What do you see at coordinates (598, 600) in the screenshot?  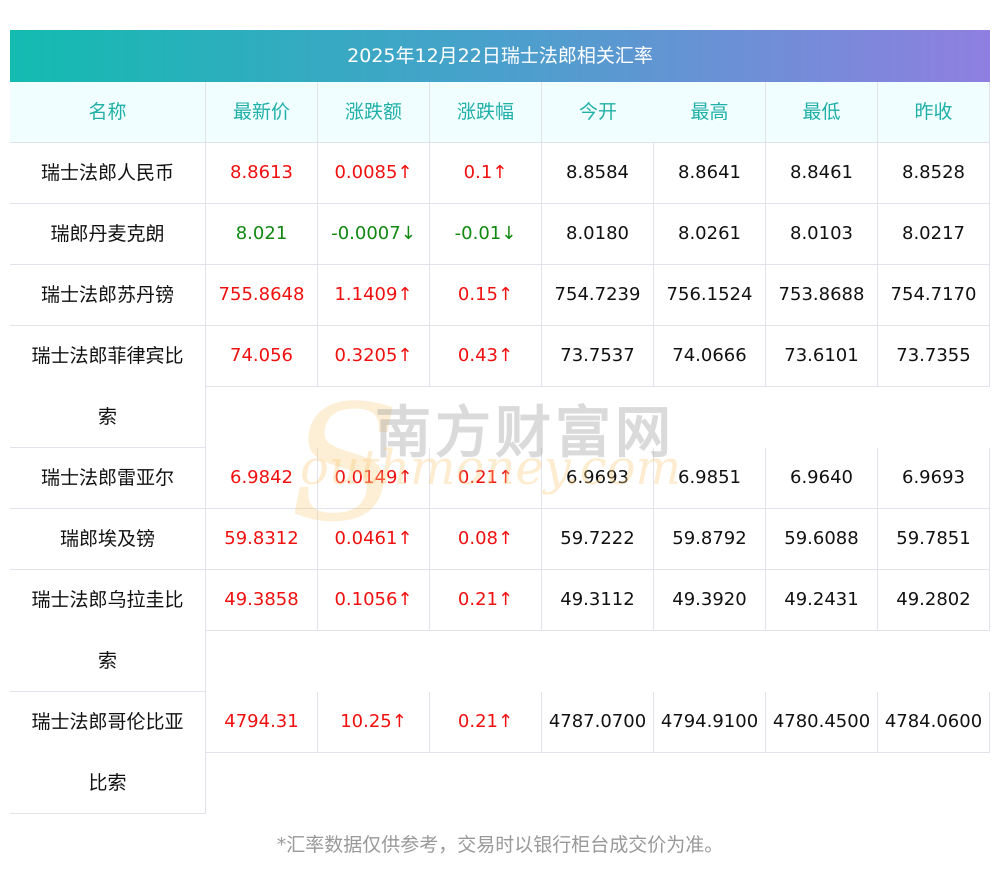 I see `cell: 49.3112` at bounding box center [598, 600].